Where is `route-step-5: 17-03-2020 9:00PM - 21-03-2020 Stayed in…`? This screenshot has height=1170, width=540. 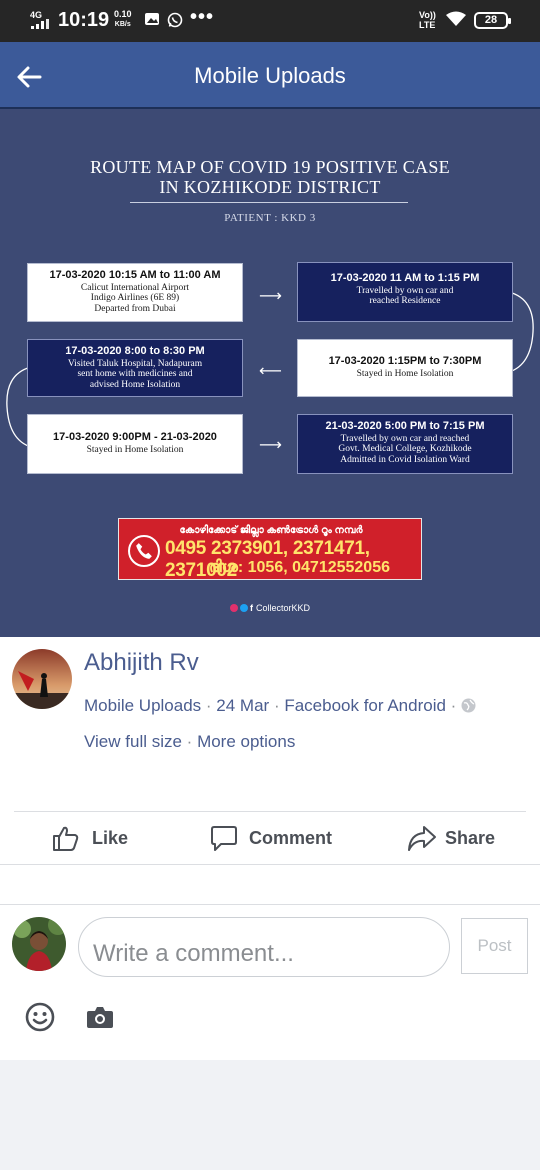
route-step-5: 17-03-2020 9:00PM - 21-03-2020 Stayed in… is located at coordinates (135, 444).